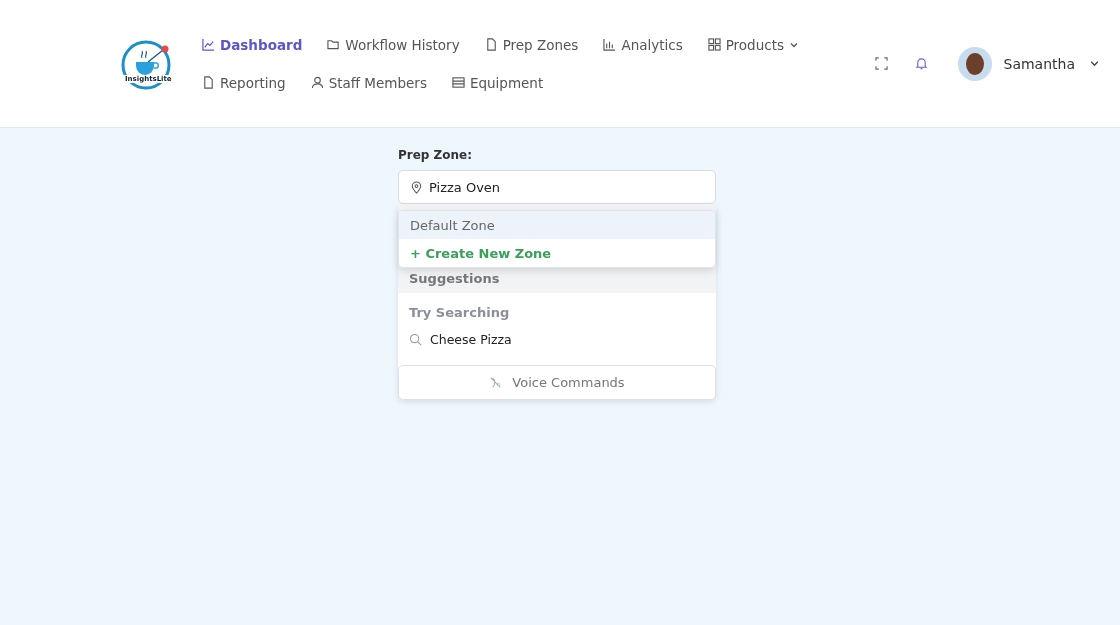  Describe the element at coordinates (208, 44) in the screenshot. I see `line-chart-icon` at that location.